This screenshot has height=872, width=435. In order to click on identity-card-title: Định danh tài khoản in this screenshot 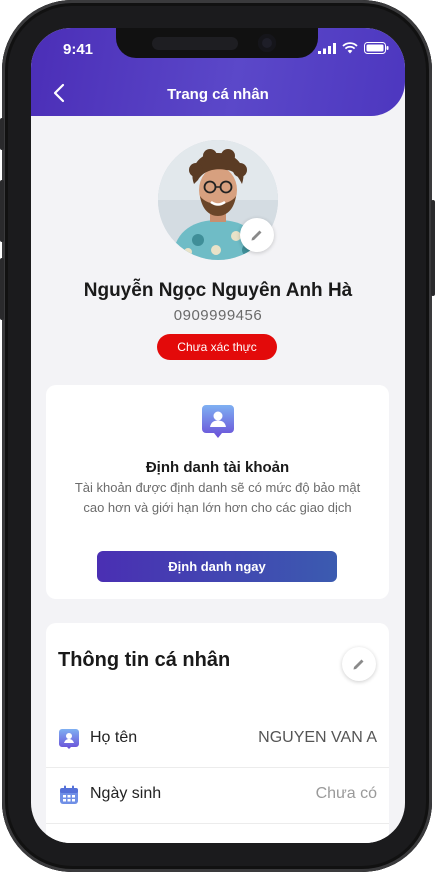, I will do `click(217, 467)`.